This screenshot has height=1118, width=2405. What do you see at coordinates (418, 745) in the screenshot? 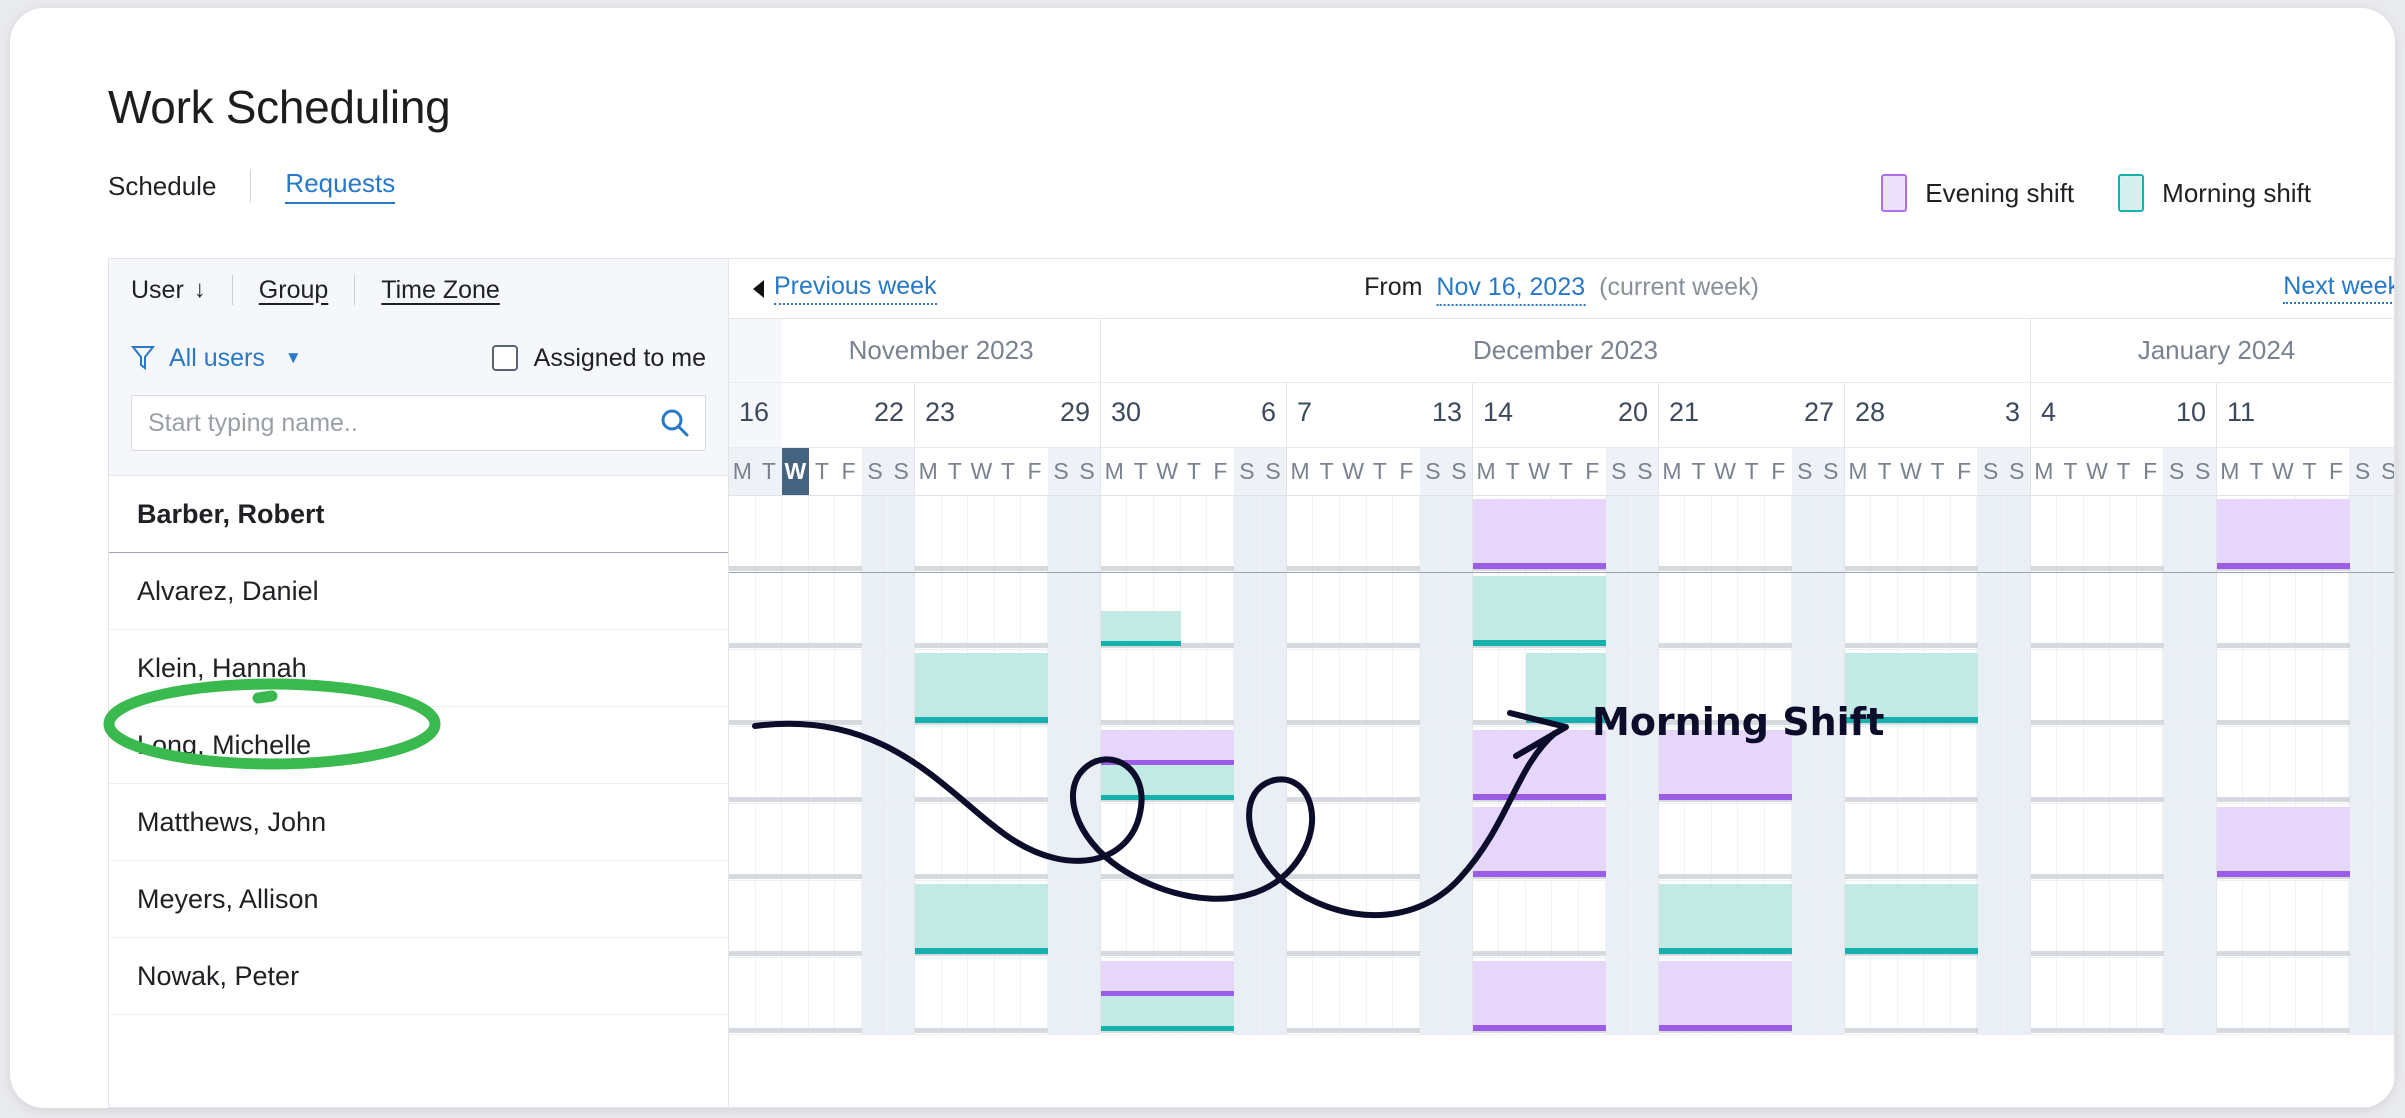
I see `user-list-item: Long, Michelle` at bounding box center [418, 745].